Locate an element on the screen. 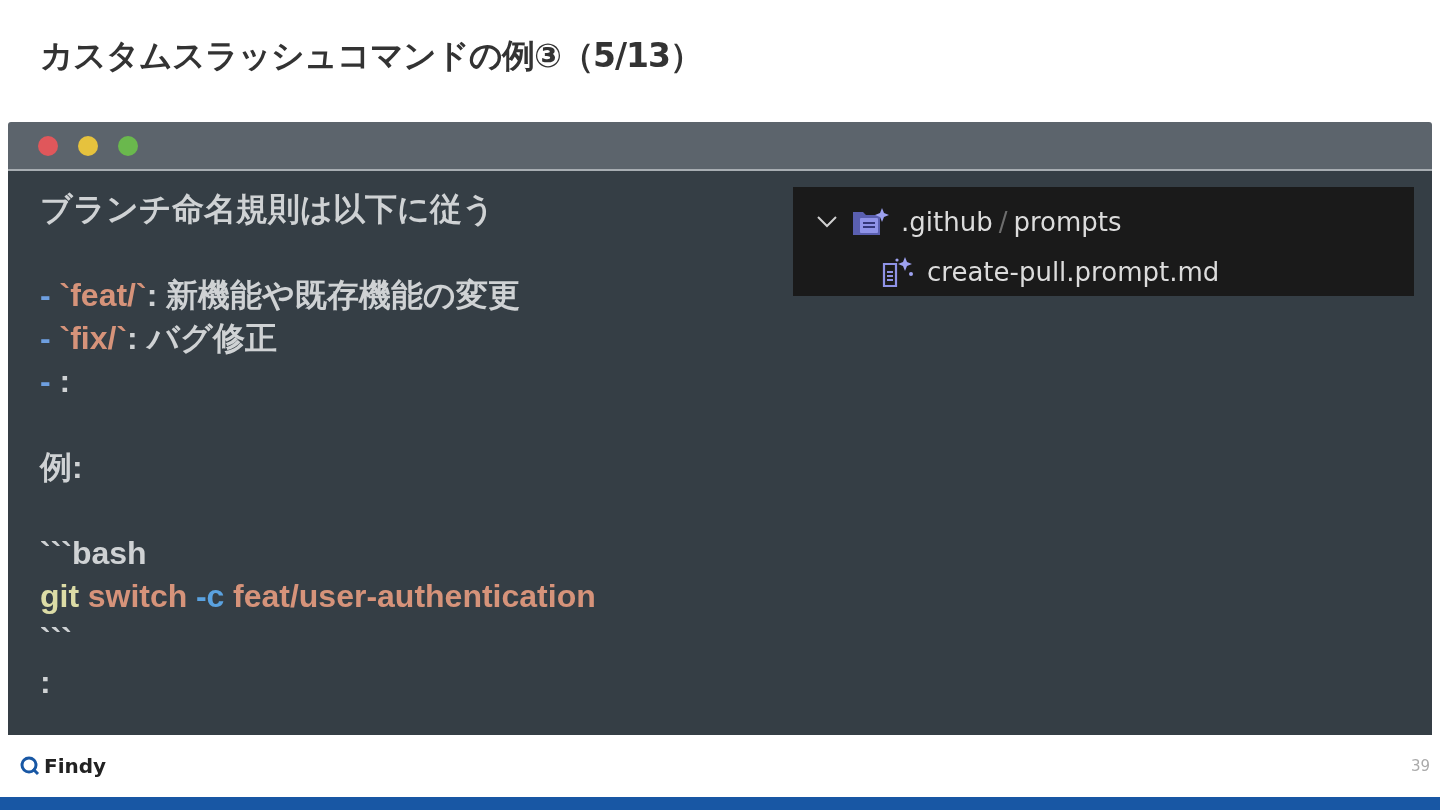 The image size is (1440, 810). code-line: - : is located at coordinates (55, 381).